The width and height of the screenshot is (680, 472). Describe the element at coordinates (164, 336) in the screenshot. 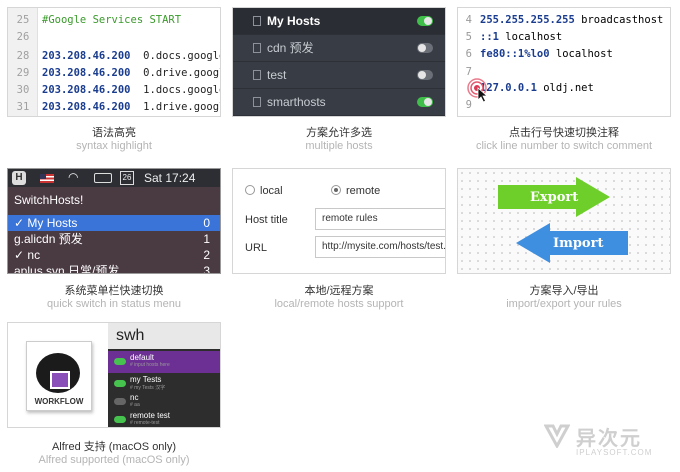

I see `alfred-query: swh` at that location.